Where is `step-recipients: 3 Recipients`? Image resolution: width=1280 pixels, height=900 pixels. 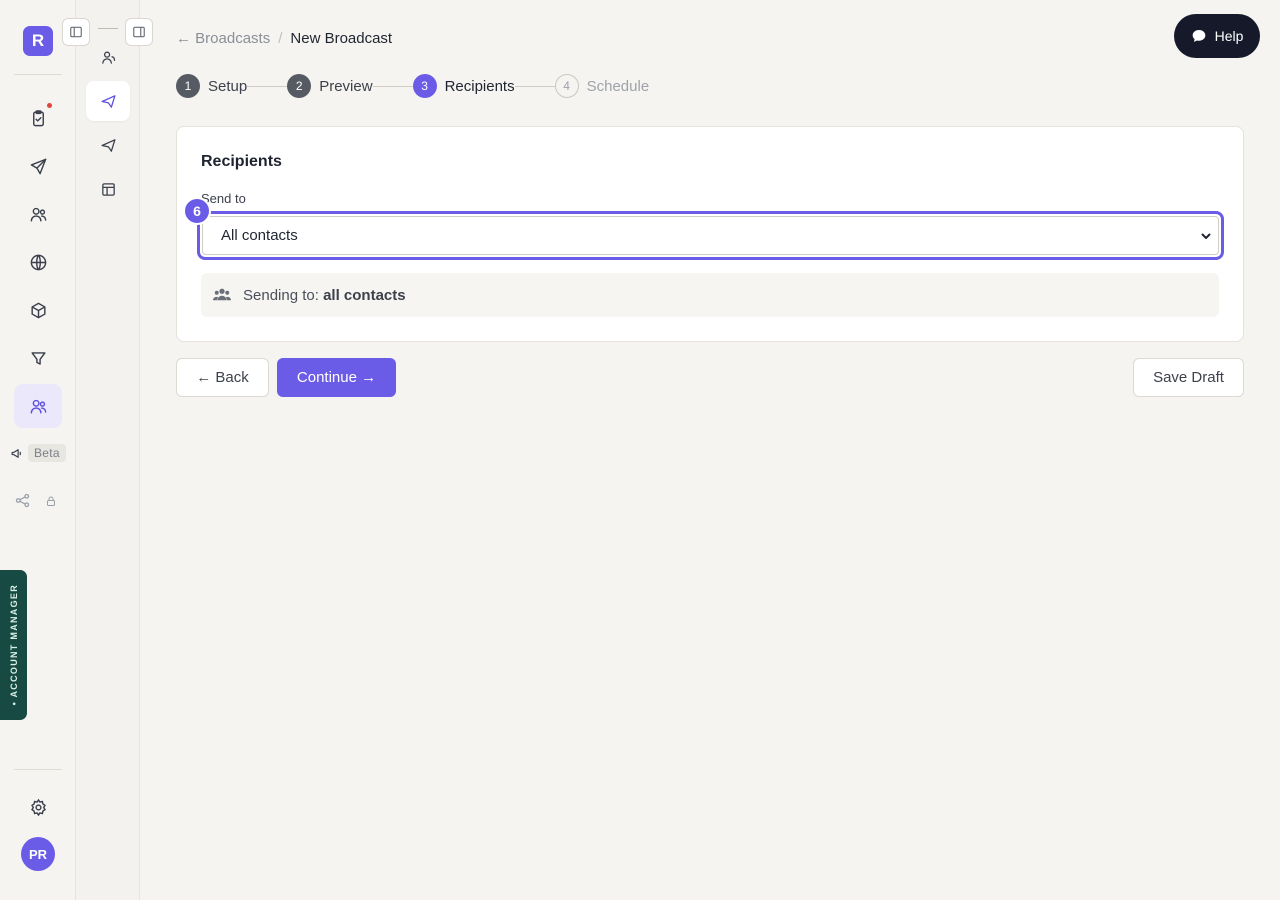
step-recipients: 3 Recipients is located at coordinates (463, 86).